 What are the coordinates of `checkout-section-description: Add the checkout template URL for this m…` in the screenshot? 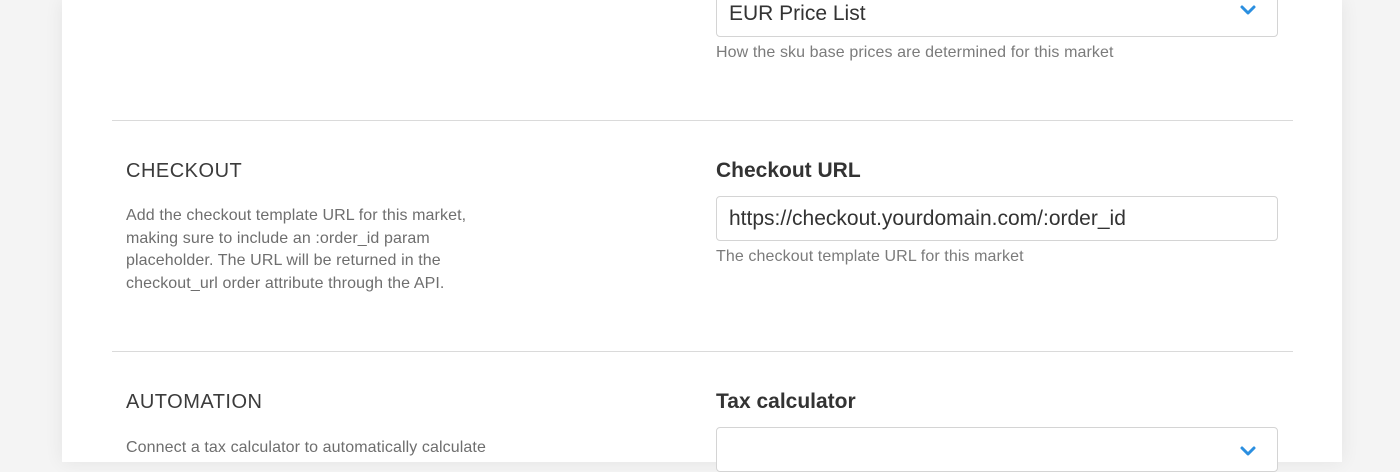 It's located at (296, 249).